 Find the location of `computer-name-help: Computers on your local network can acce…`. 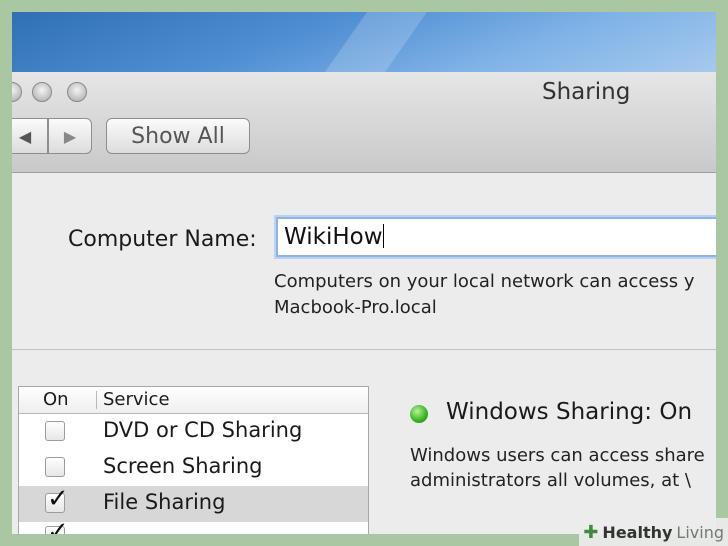

computer-name-help: Computers on your local network can acce… is located at coordinates (484, 295).